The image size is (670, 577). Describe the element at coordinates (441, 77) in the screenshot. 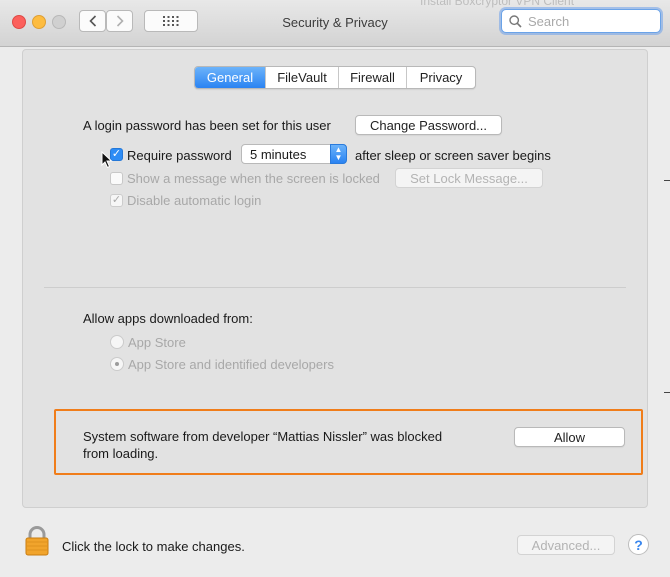

I see `tab-privacy: Privacy` at that location.